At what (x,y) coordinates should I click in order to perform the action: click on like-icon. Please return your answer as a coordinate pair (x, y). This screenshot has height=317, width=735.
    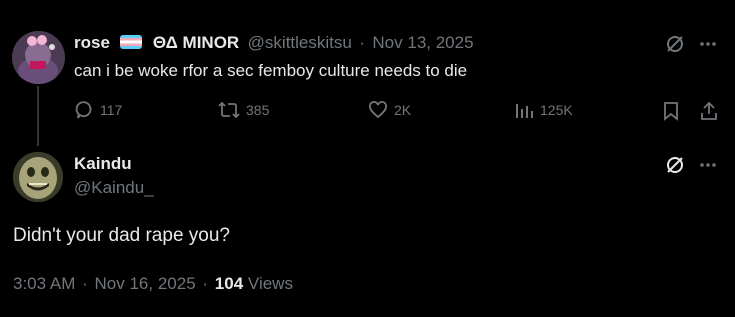
    Looking at the image, I should click on (378, 110).